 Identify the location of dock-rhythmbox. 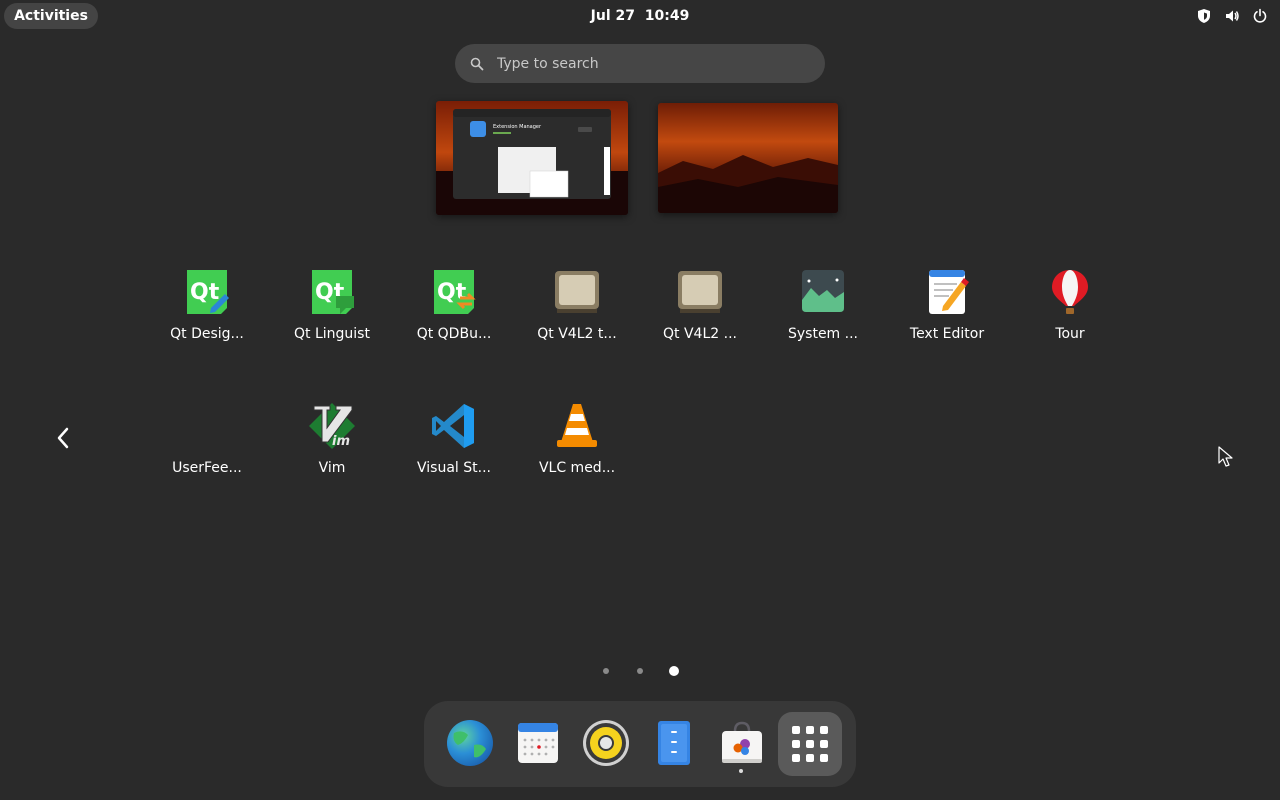
(606, 743).